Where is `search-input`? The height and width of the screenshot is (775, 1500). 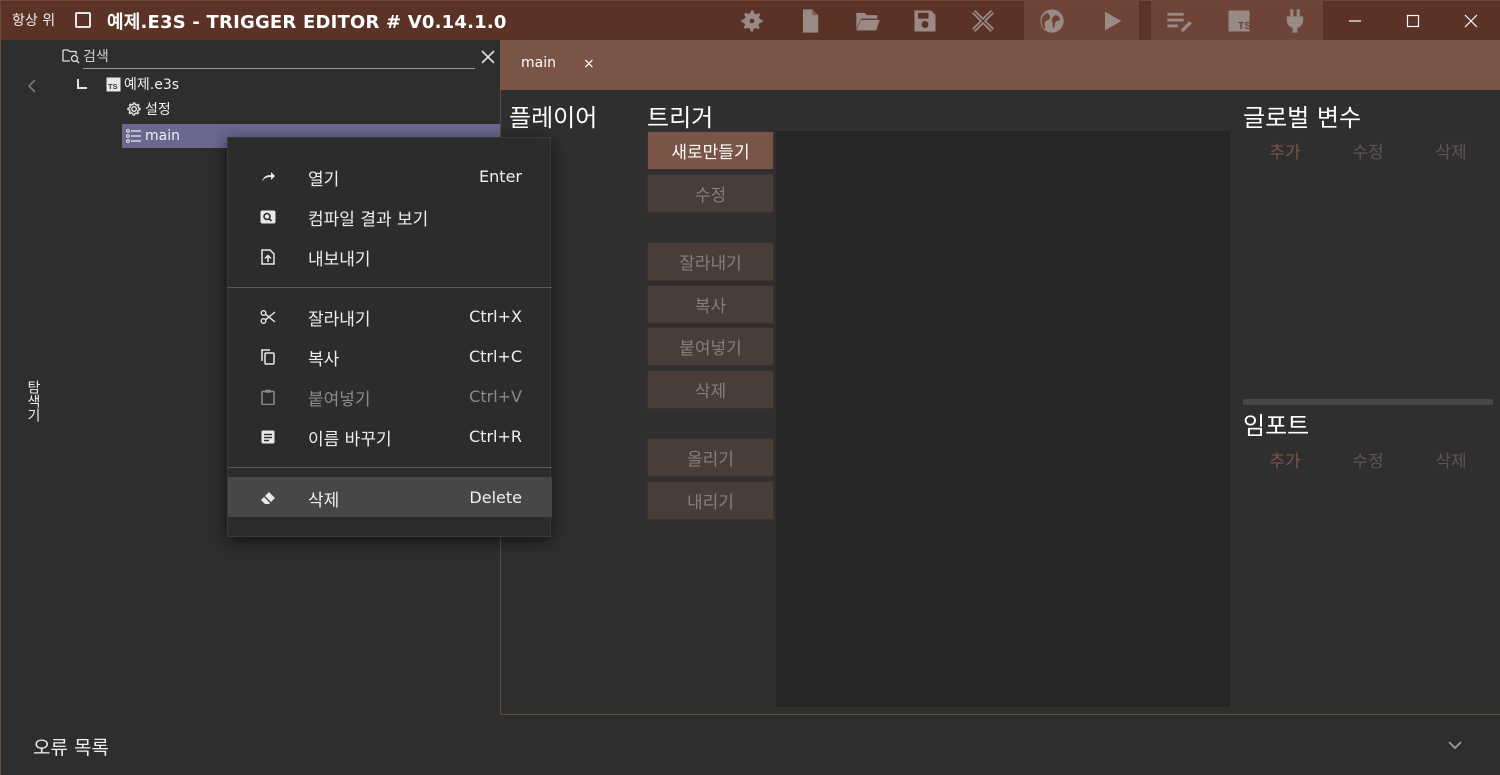
search-input is located at coordinates (279, 57).